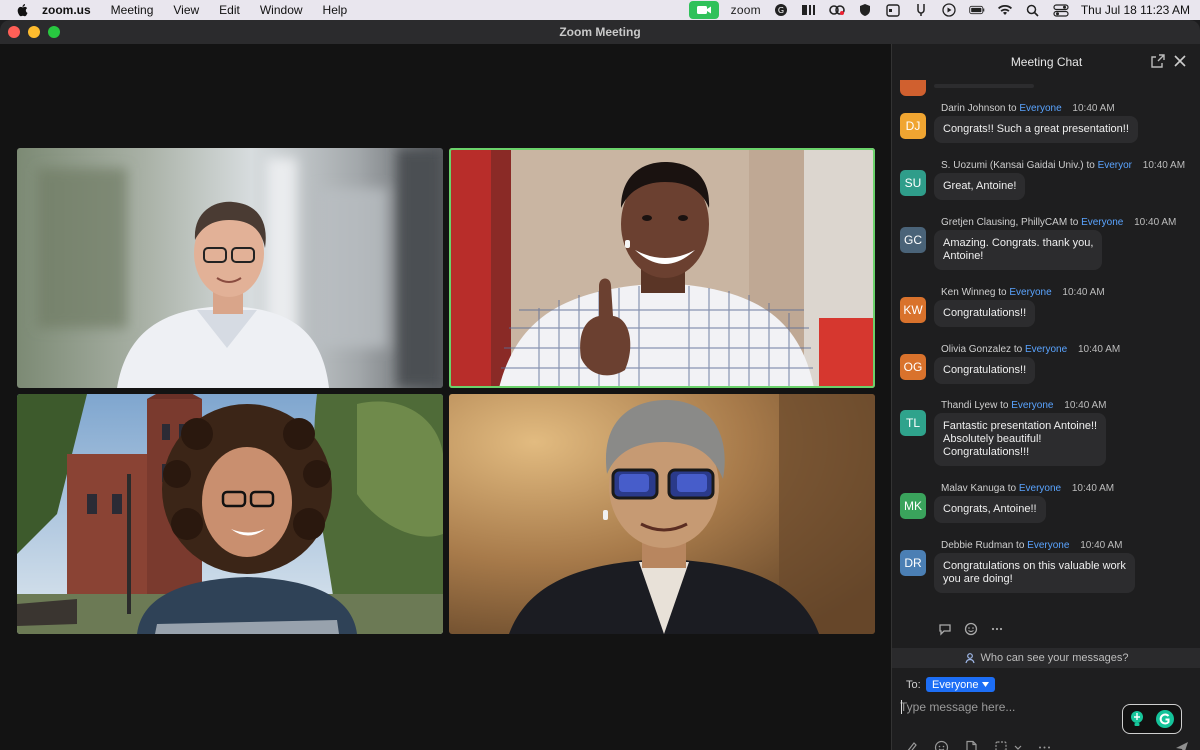 Image resolution: width=1200 pixels, height=750 pixels. I want to click on grammarly-icon, so click(1165, 719).